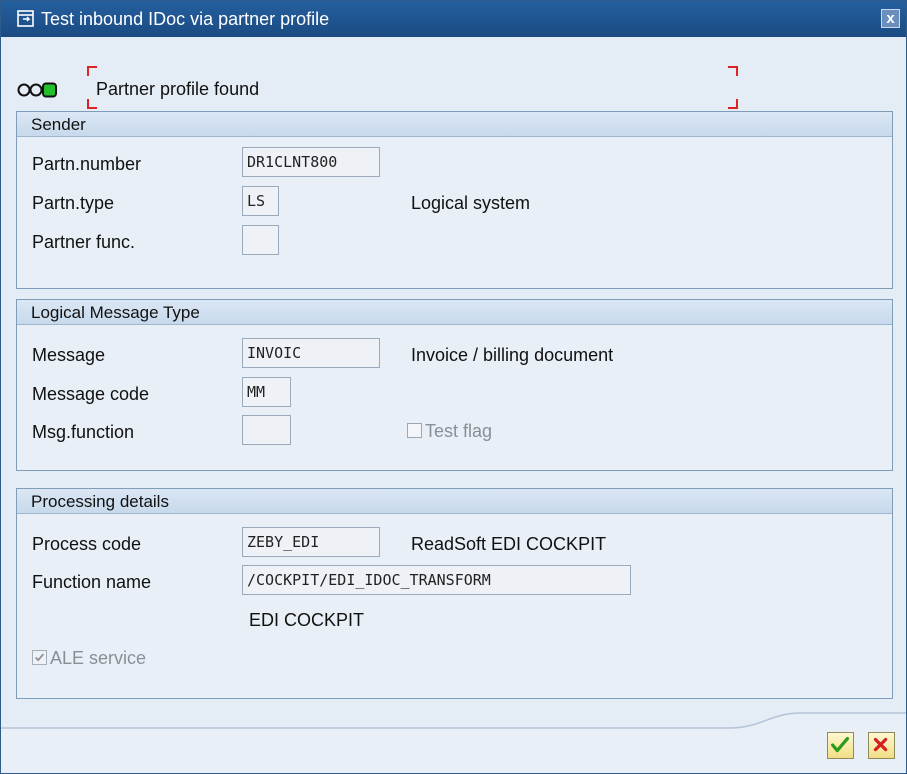  What do you see at coordinates (733, 71) in the screenshot?
I see `focus-bracket-top-right` at bounding box center [733, 71].